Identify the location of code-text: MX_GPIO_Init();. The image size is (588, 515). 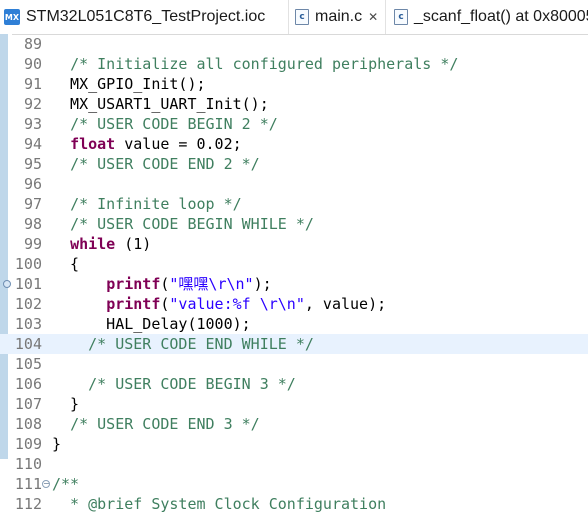
(129, 84).